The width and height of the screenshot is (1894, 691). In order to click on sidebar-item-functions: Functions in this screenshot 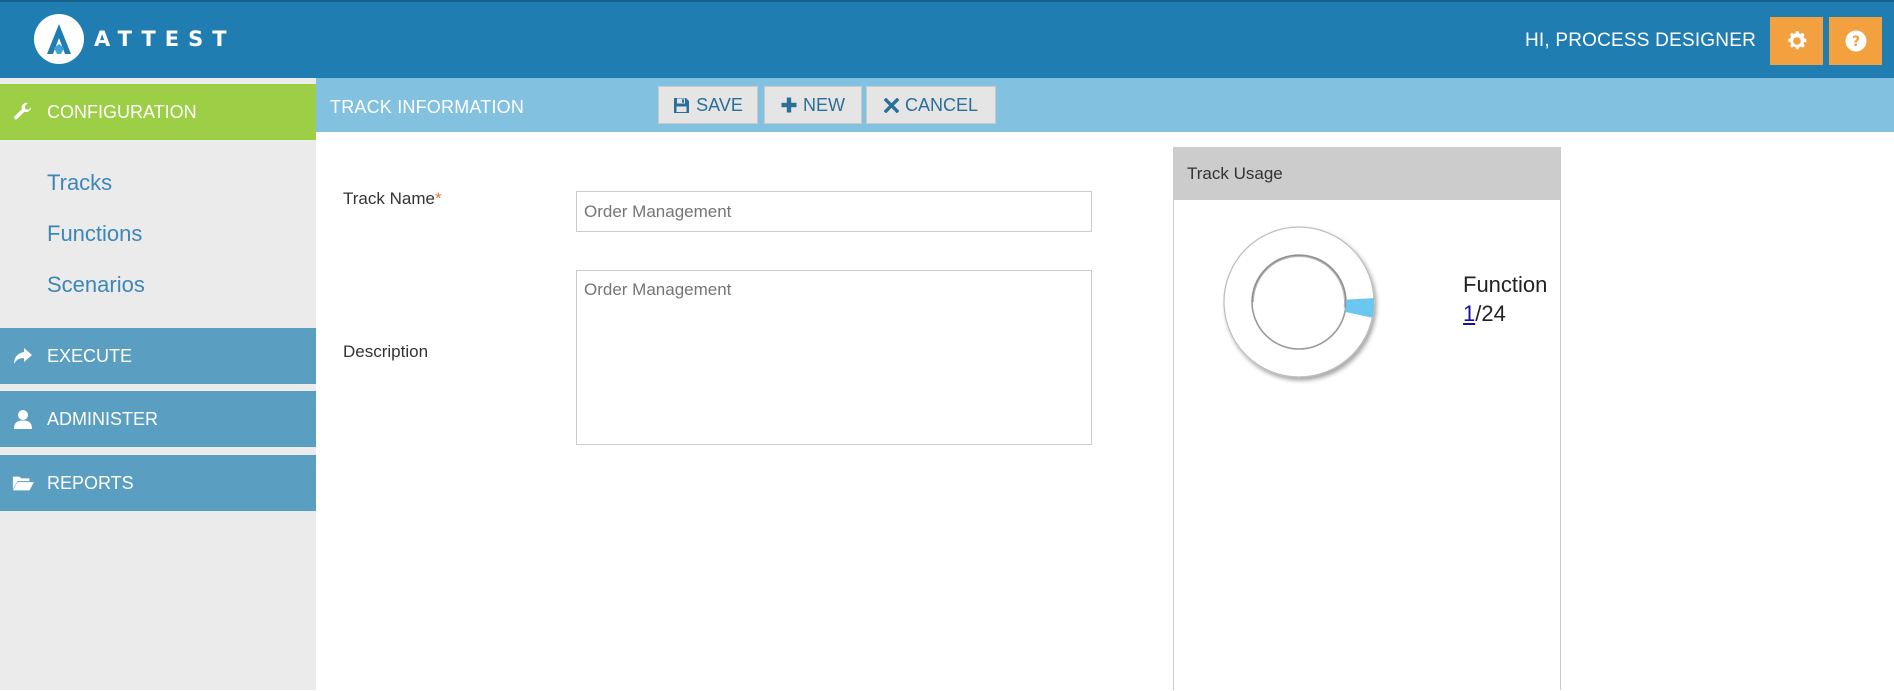, I will do `click(94, 234)`.